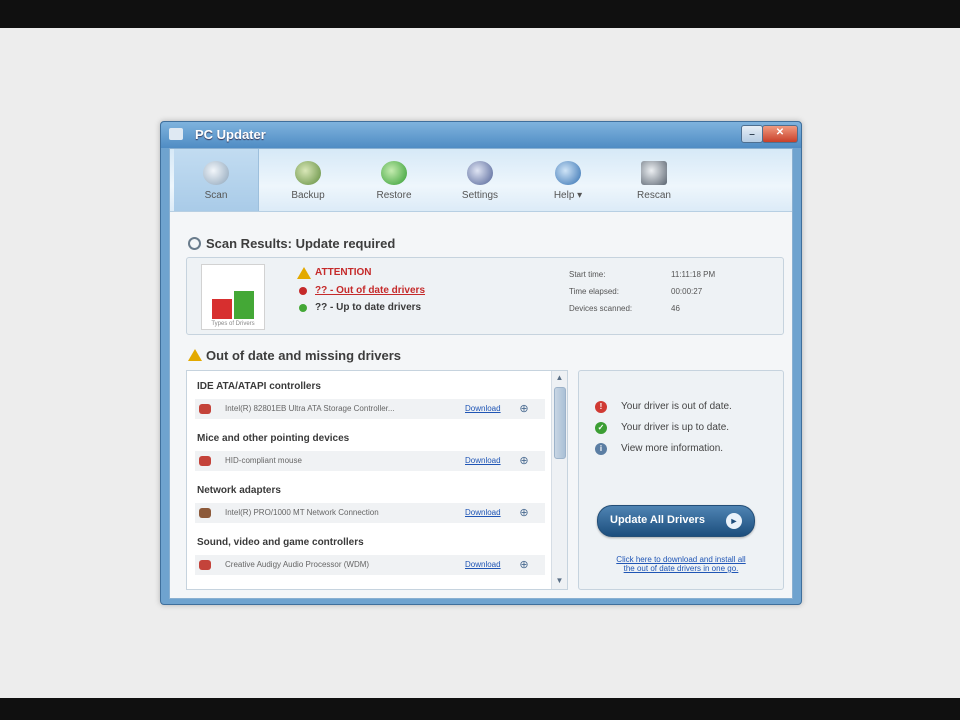 Image resolution: width=960 pixels, height=720 pixels. What do you see at coordinates (239, 490) in the screenshot?
I see `category-header: Network adapters` at bounding box center [239, 490].